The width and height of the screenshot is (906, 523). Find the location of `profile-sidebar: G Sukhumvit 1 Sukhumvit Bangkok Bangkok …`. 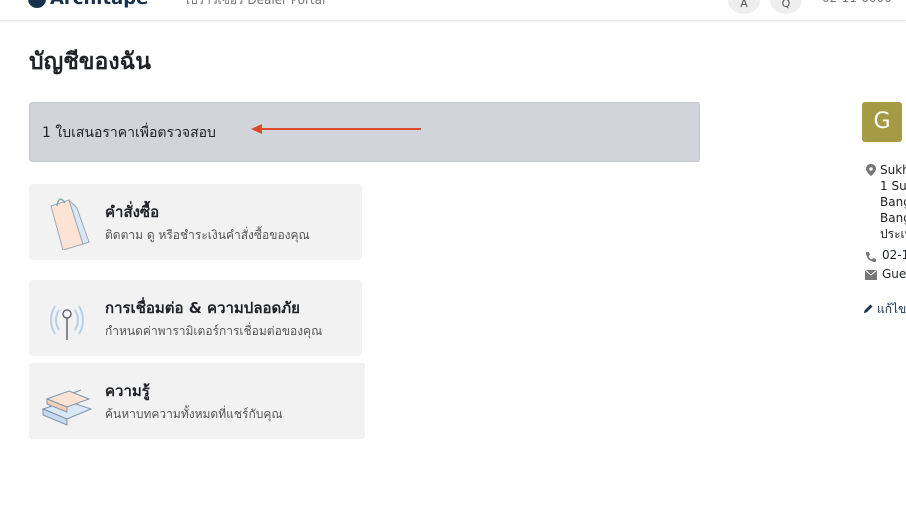

profile-sidebar: G Sukhumvit 1 Sukhumvit Bangkok Bangkok … is located at coordinates (884, 212).